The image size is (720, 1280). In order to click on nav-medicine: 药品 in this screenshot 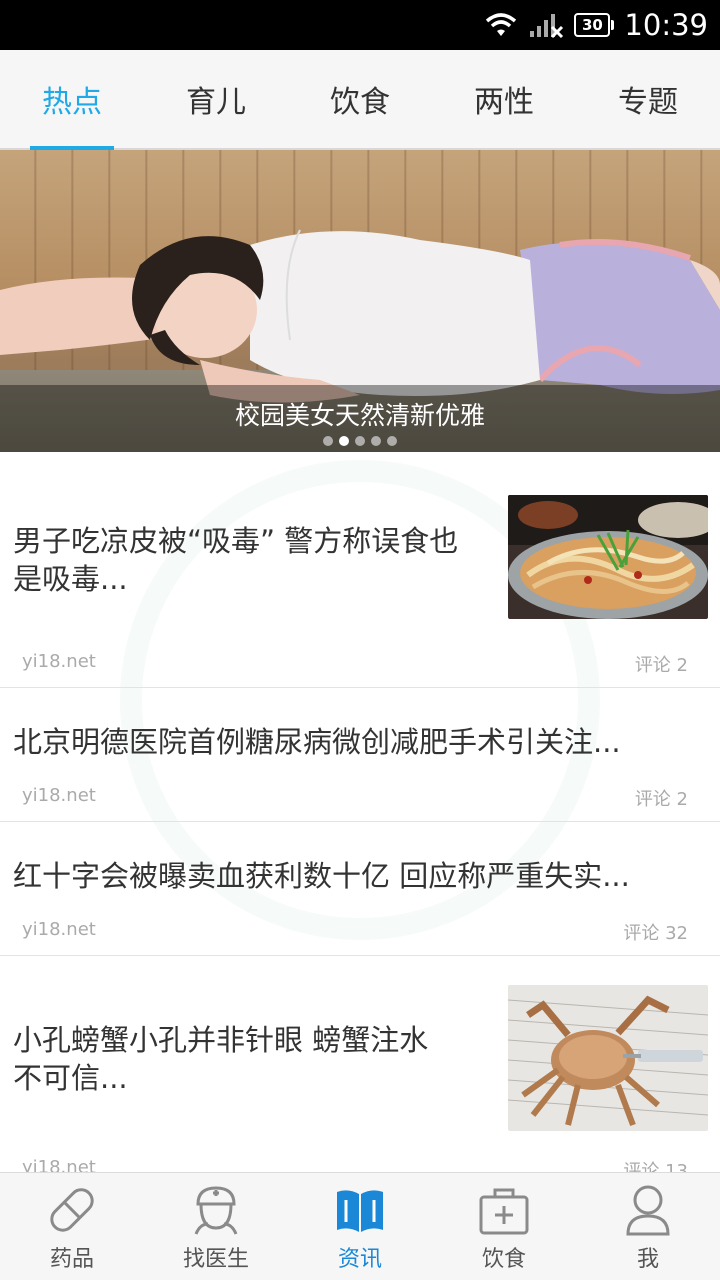, I will do `click(72, 1226)`.